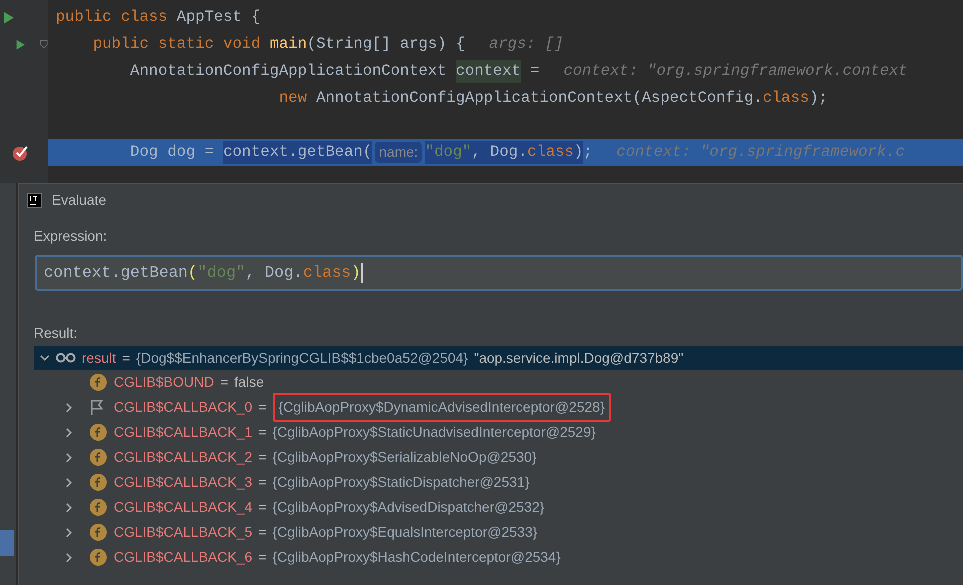  Describe the element at coordinates (289, 44) in the screenshot. I see `code-text: main` at that location.